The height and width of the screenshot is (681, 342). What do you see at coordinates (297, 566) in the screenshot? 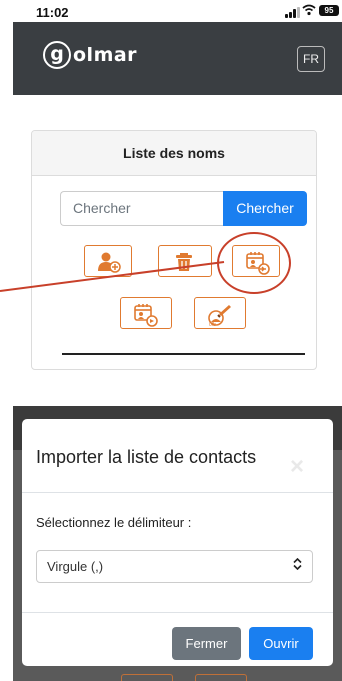
I see `chevron-updown-icon` at bounding box center [297, 566].